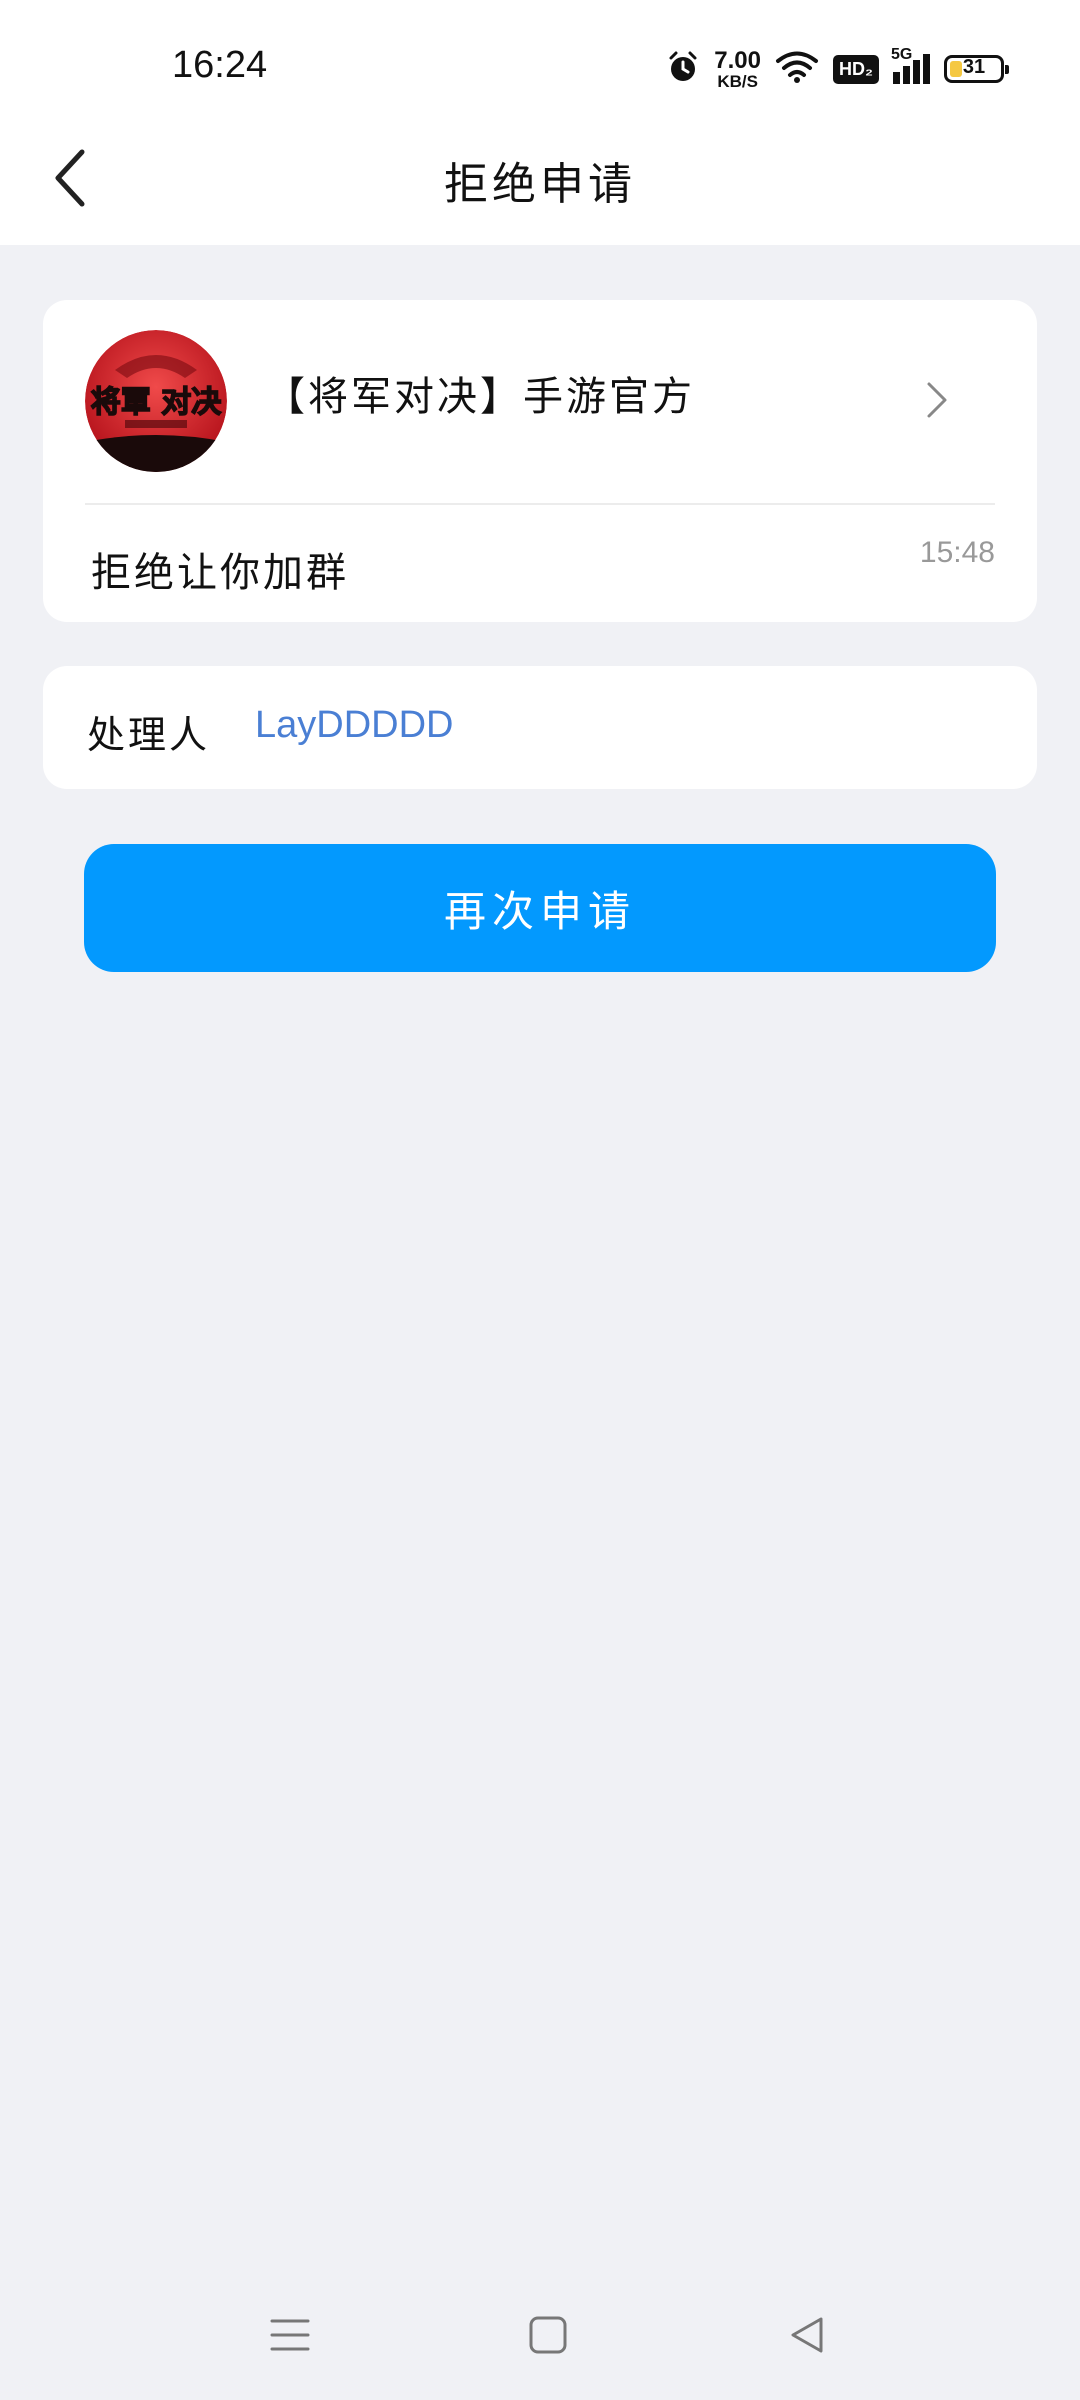 The width and height of the screenshot is (1080, 2400). What do you see at coordinates (354, 725) in the screenshot?
I see `handler-name-link: LayDDDDD` at bounding box center [354, 725].